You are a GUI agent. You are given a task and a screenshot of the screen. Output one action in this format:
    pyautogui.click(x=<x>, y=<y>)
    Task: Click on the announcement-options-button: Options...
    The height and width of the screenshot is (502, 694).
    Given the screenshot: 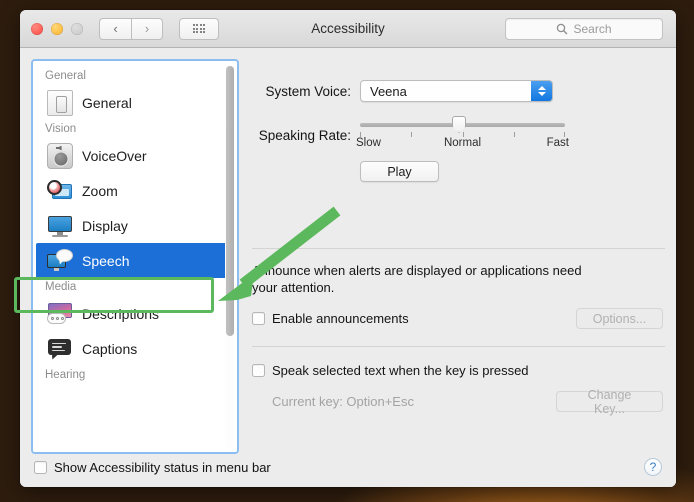 What is the action you would take?
    pyautogui.click(x=619, y=319)
    